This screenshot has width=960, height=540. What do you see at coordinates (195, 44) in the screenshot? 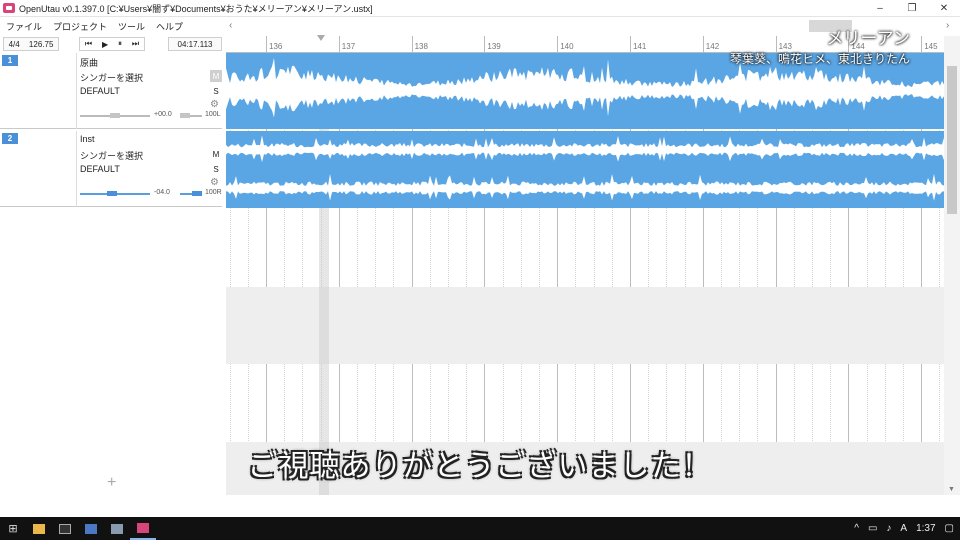
I see `playback-time: 04:17.113` at bounding box center [195, 44].